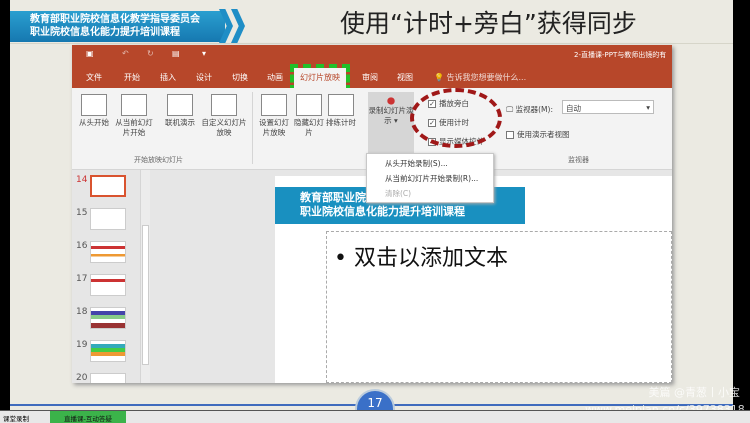  Describe the element at coordinates (573, 108) in the screenshot. I see `value: 自动` at that location.